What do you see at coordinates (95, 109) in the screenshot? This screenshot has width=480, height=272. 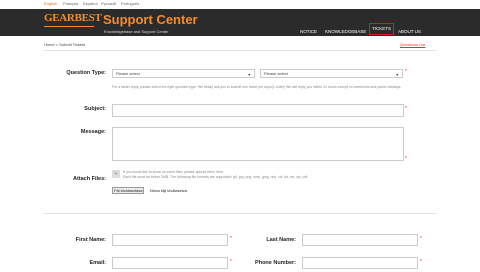 I see `subject-label: Subject:` at bounding box center [95, 109].